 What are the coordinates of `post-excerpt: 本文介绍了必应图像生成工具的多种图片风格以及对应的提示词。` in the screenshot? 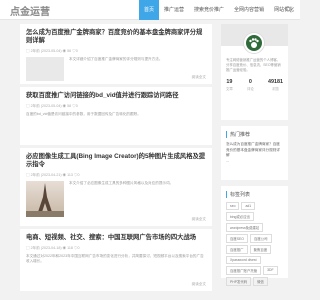 It's located at (121, 183).